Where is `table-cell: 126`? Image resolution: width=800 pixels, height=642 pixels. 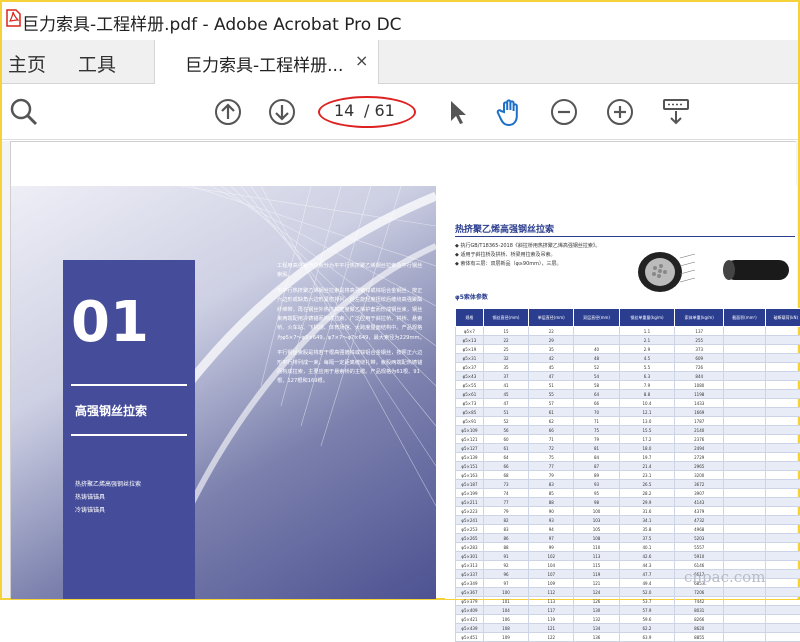
table-cell: 126 is located at coordinates (596, 601).